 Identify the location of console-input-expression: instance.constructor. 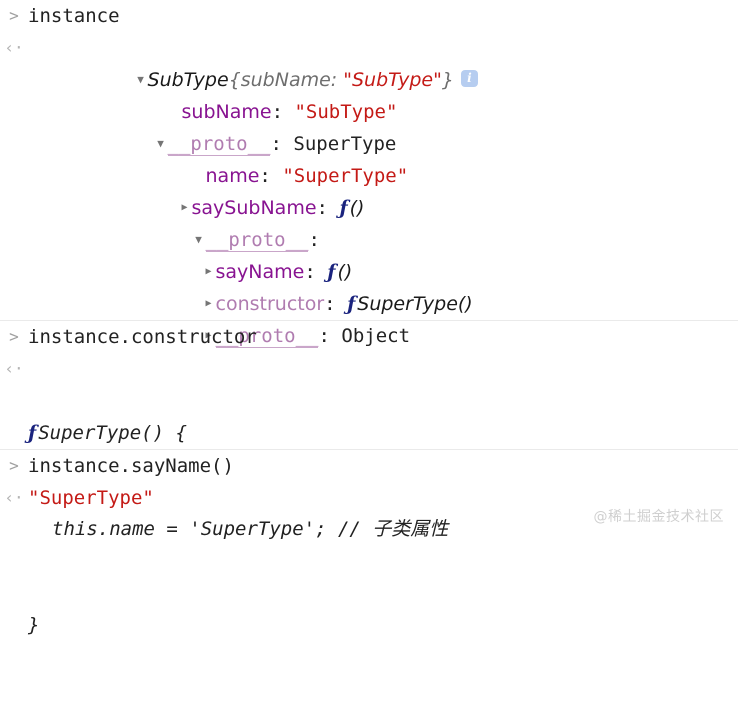
(142, 337).